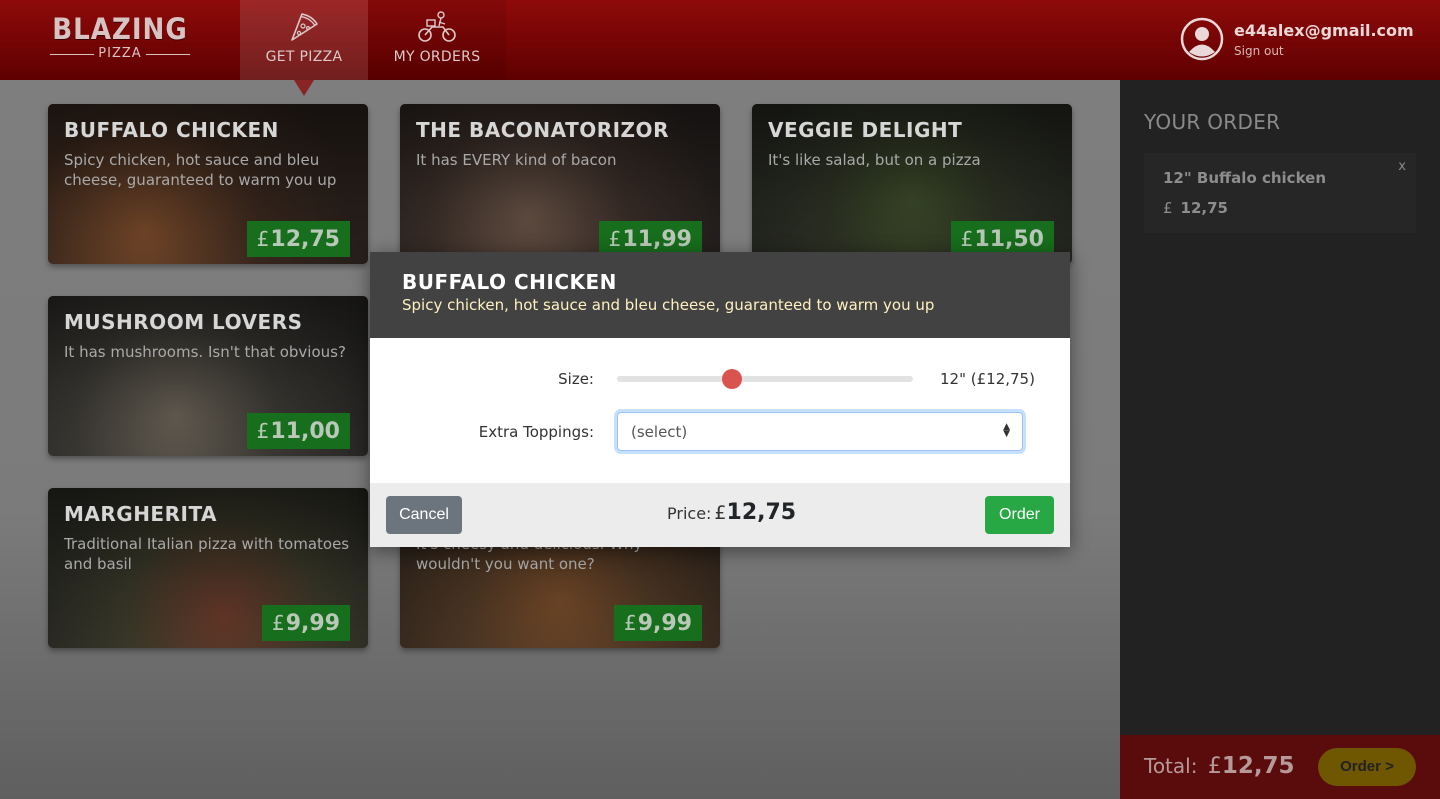 This screenshot has height=799, width=1440. I want to click on order-title: YOUR ORDER, so click(1212, 122).